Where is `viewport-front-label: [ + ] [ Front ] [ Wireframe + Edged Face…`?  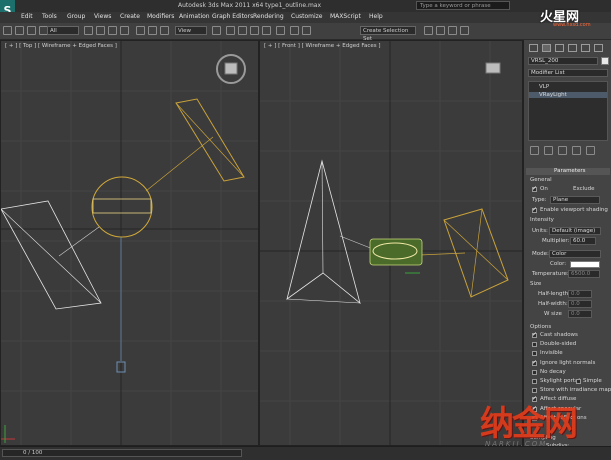
viewport-front-label: [ + ] [ Front ] [ Wireframe + Edged Face… is located at coordinates (322, 46).